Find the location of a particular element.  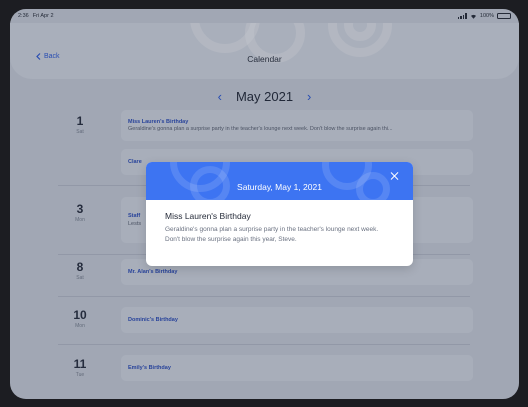

day-label: 8 Sat is located at coordinates (80, 270).